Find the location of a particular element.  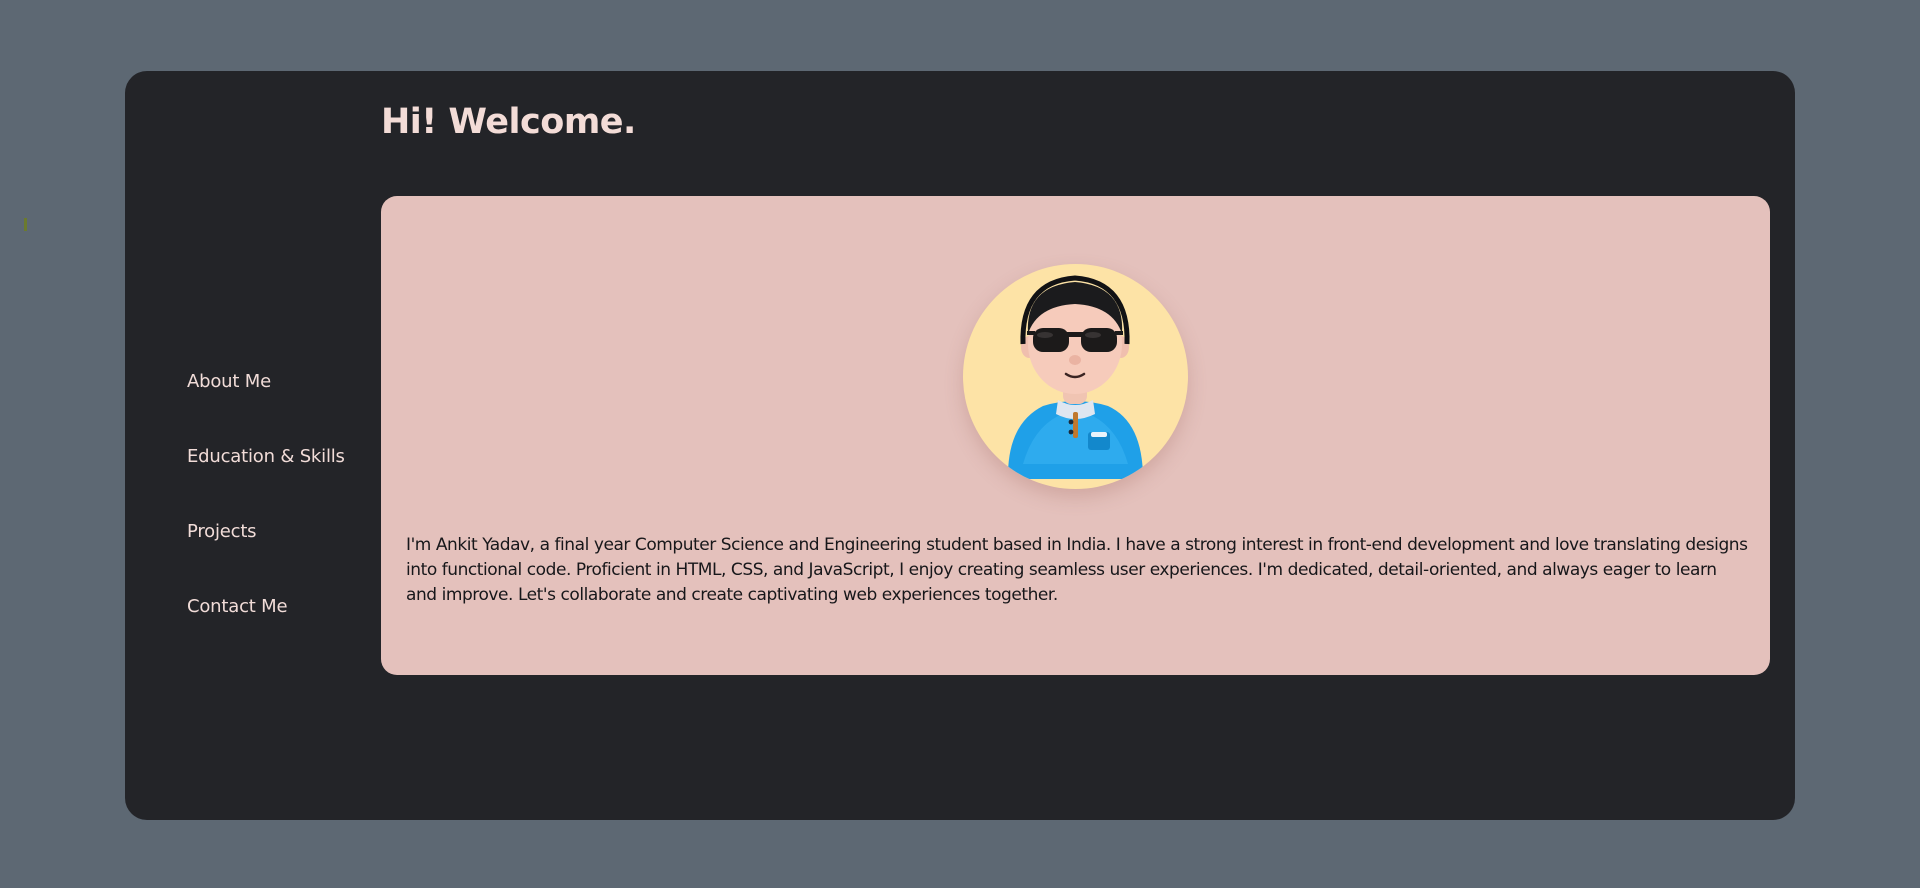

sidebar-item-contact-me: Contact Me is located at coordinates (287, 607).